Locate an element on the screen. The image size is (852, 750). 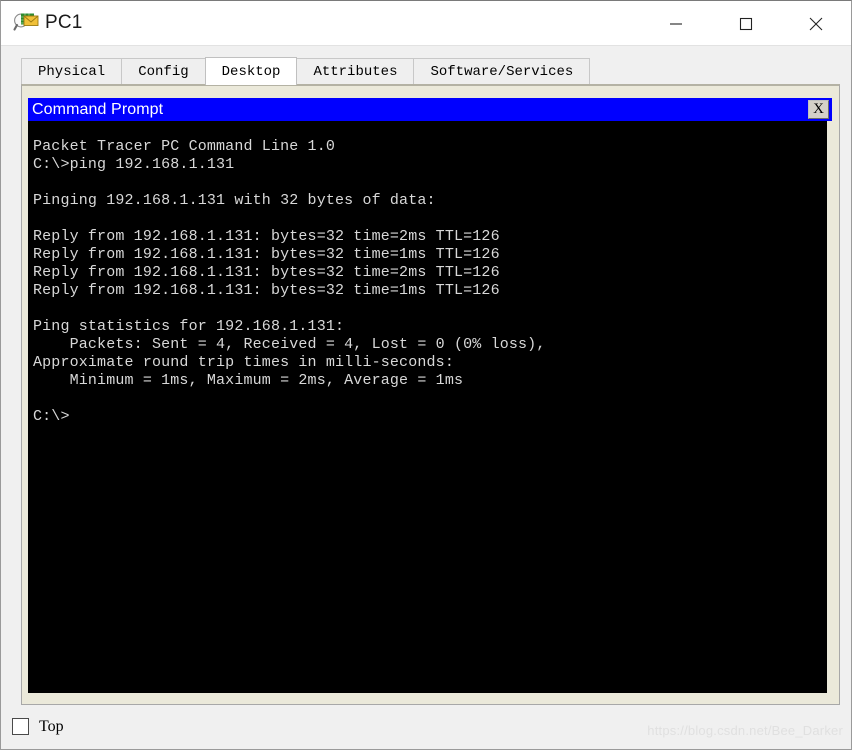
window-title: PC1 is located at coordinates (64, 22).